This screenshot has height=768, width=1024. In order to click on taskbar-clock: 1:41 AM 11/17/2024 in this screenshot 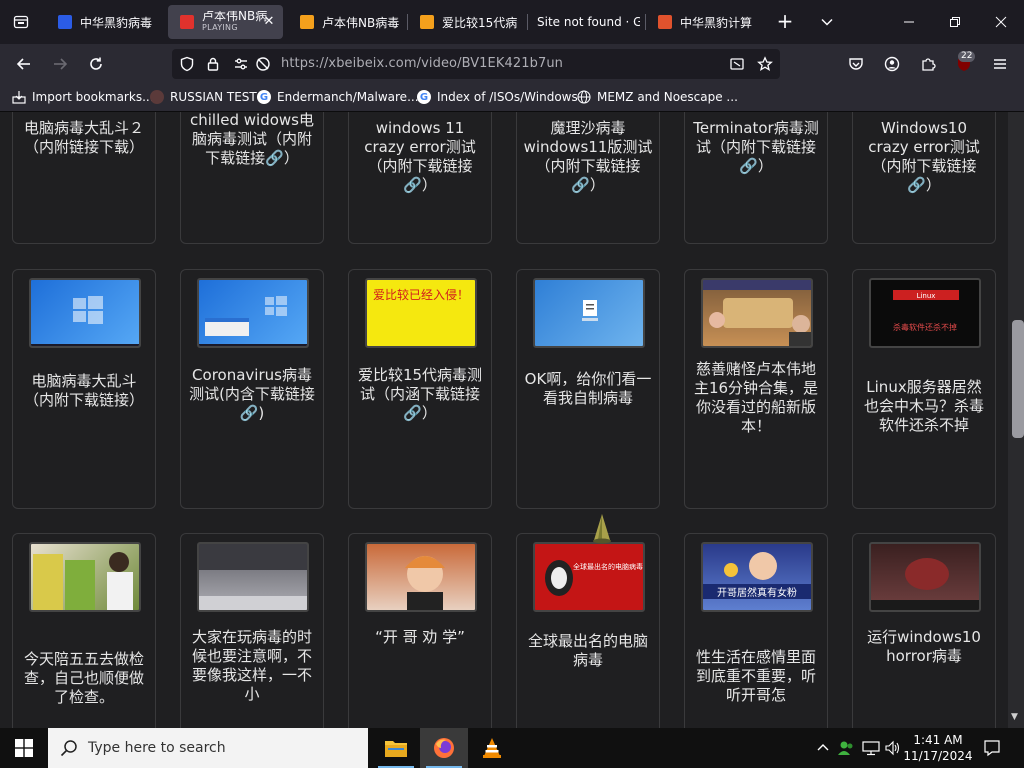, I will do `click(938, 748)`.